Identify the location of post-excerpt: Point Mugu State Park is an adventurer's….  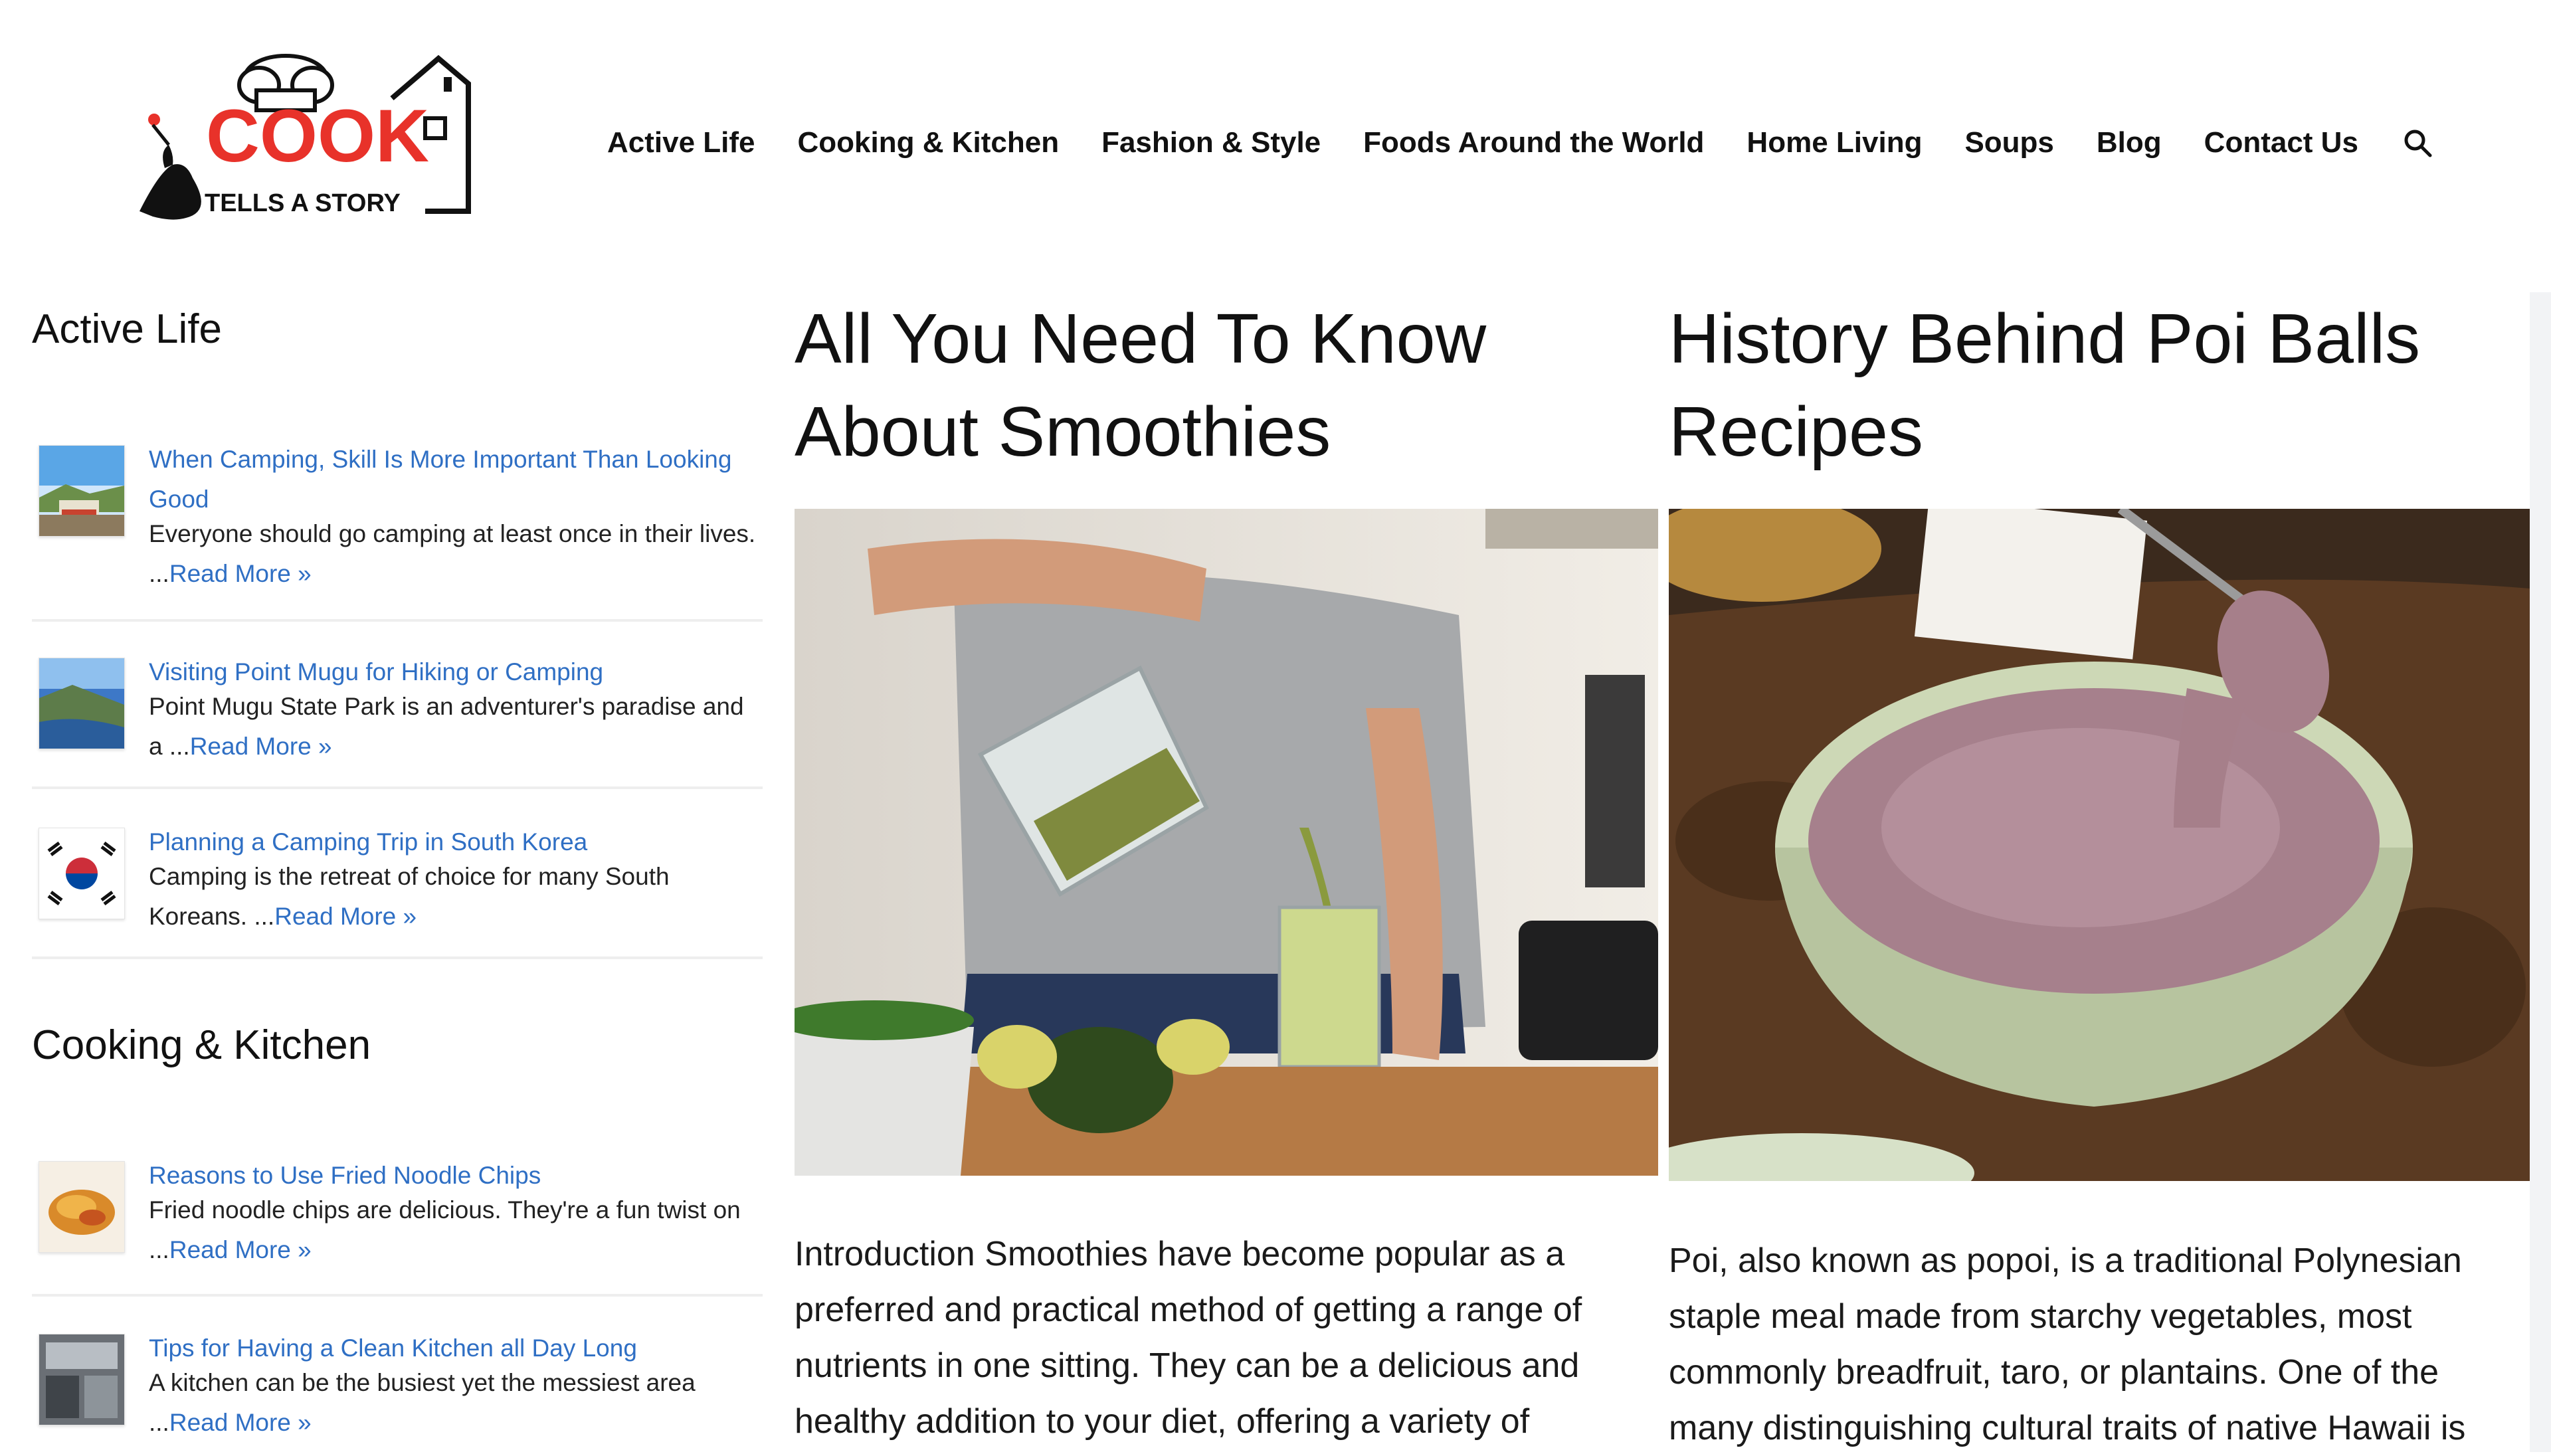
(398, 727).